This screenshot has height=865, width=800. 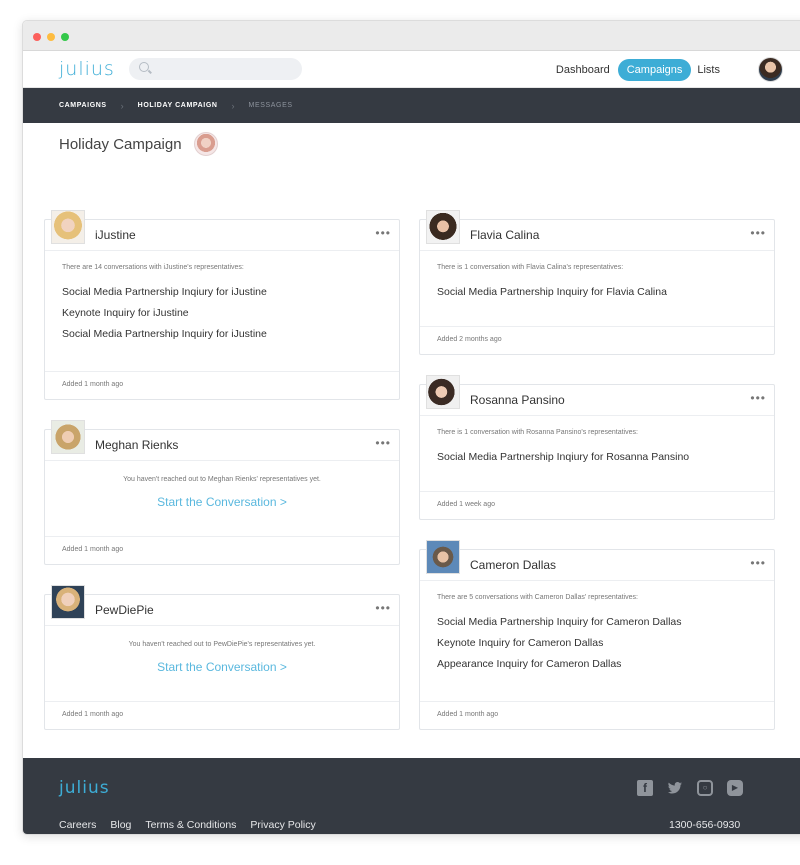 What do you see at coordinates (51, 37) in the screenshot?
I see `minimize-window-button` at bounding box center [51, 37].